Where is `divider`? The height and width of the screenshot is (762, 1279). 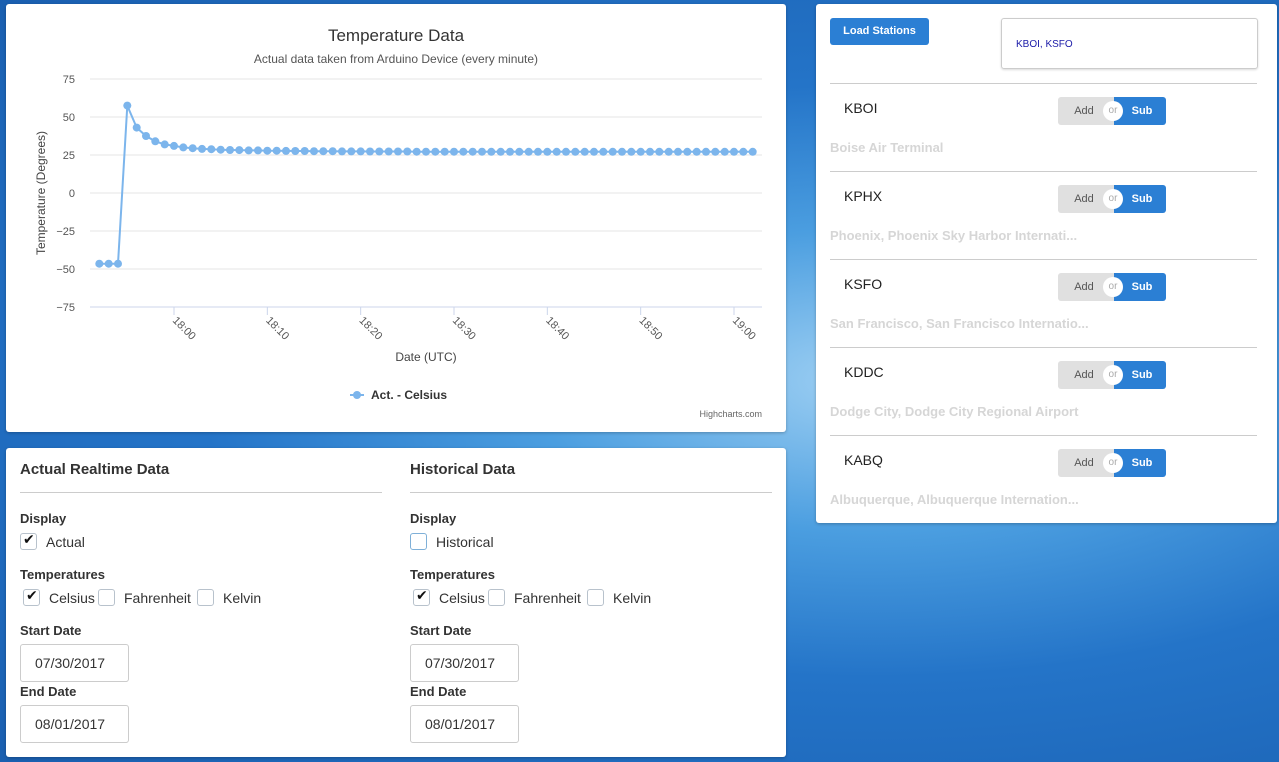 divider is located at coordinates (201, 492).